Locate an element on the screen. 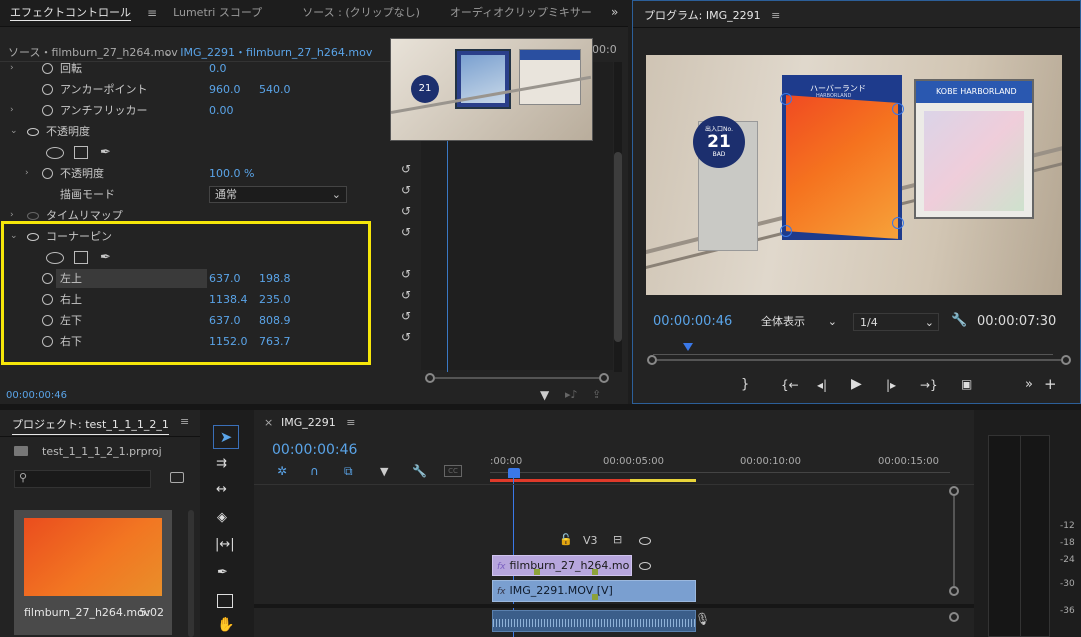 This screenshot has height=637, width=1081. go-to-out-icon: →} is located at coordinates (929, 385).